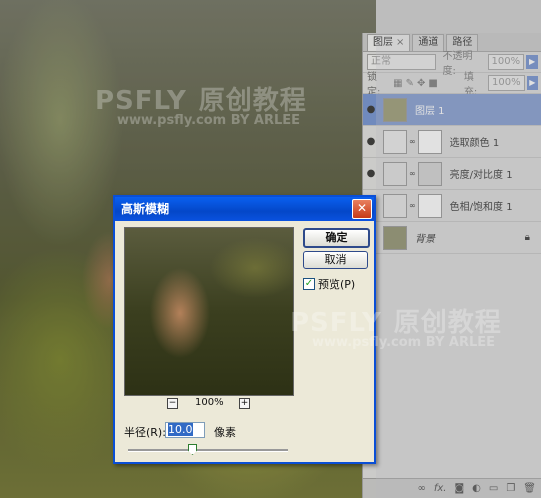  What do you see at coordinates (410, 83) in the screenshot?
I see `lock-brush-icon: ✎` at bounding box center [410, 83].